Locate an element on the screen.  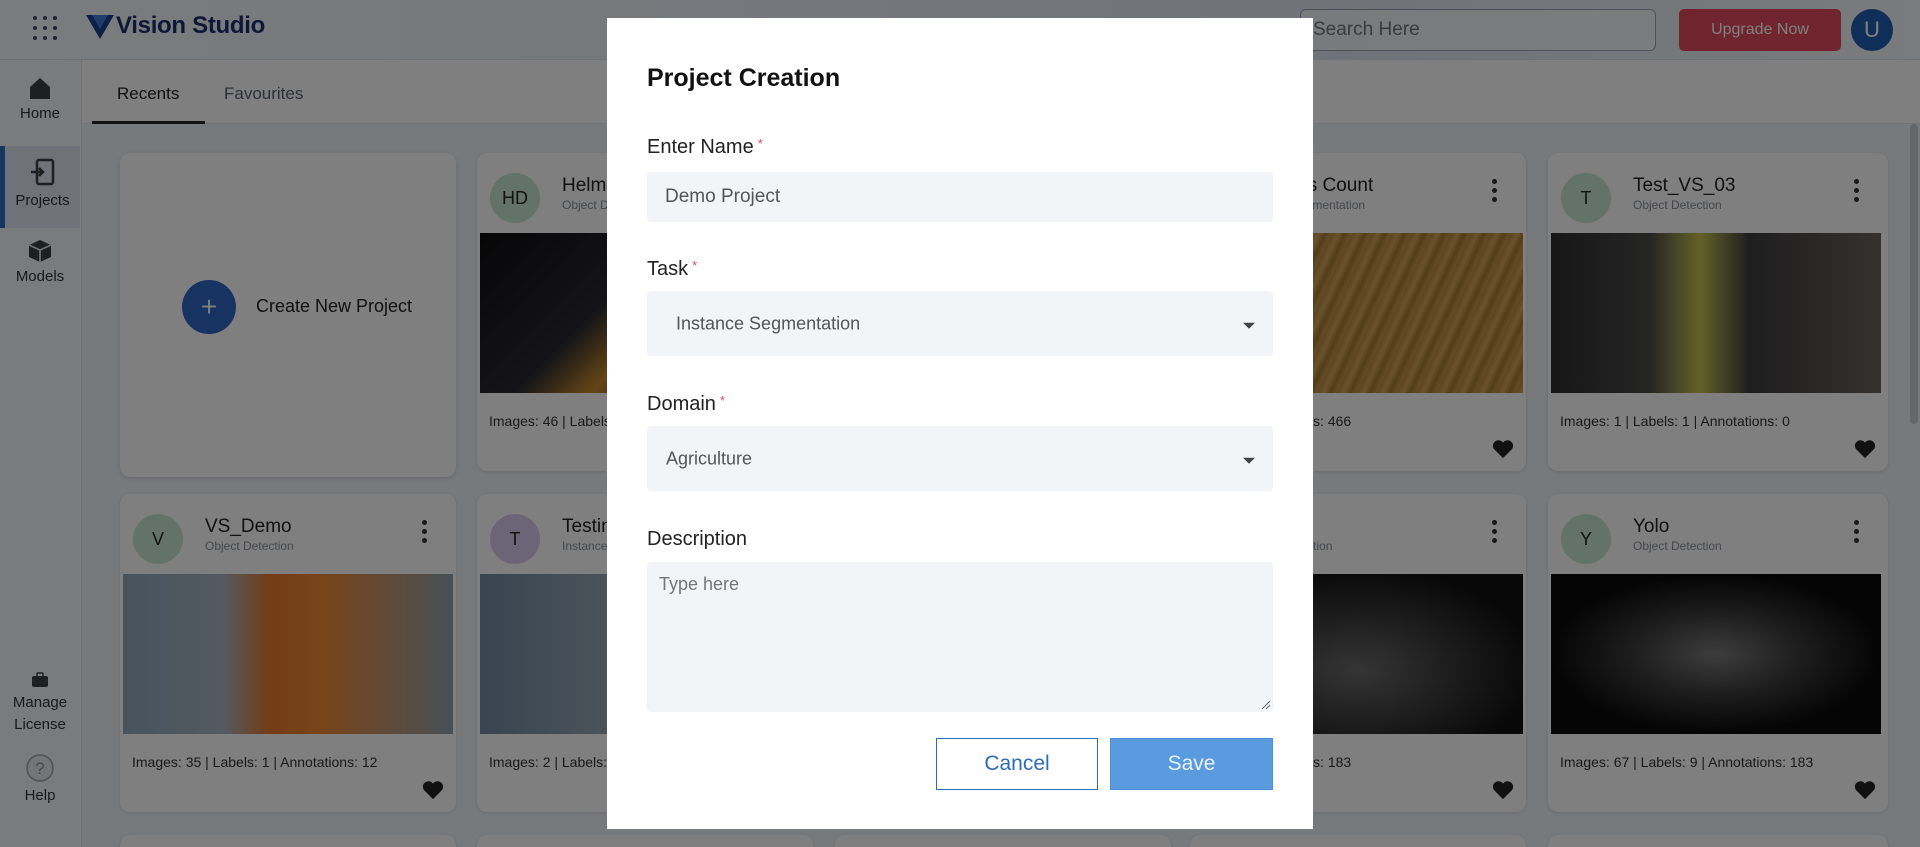
description-wrapper is located at coordinates (960, 637).